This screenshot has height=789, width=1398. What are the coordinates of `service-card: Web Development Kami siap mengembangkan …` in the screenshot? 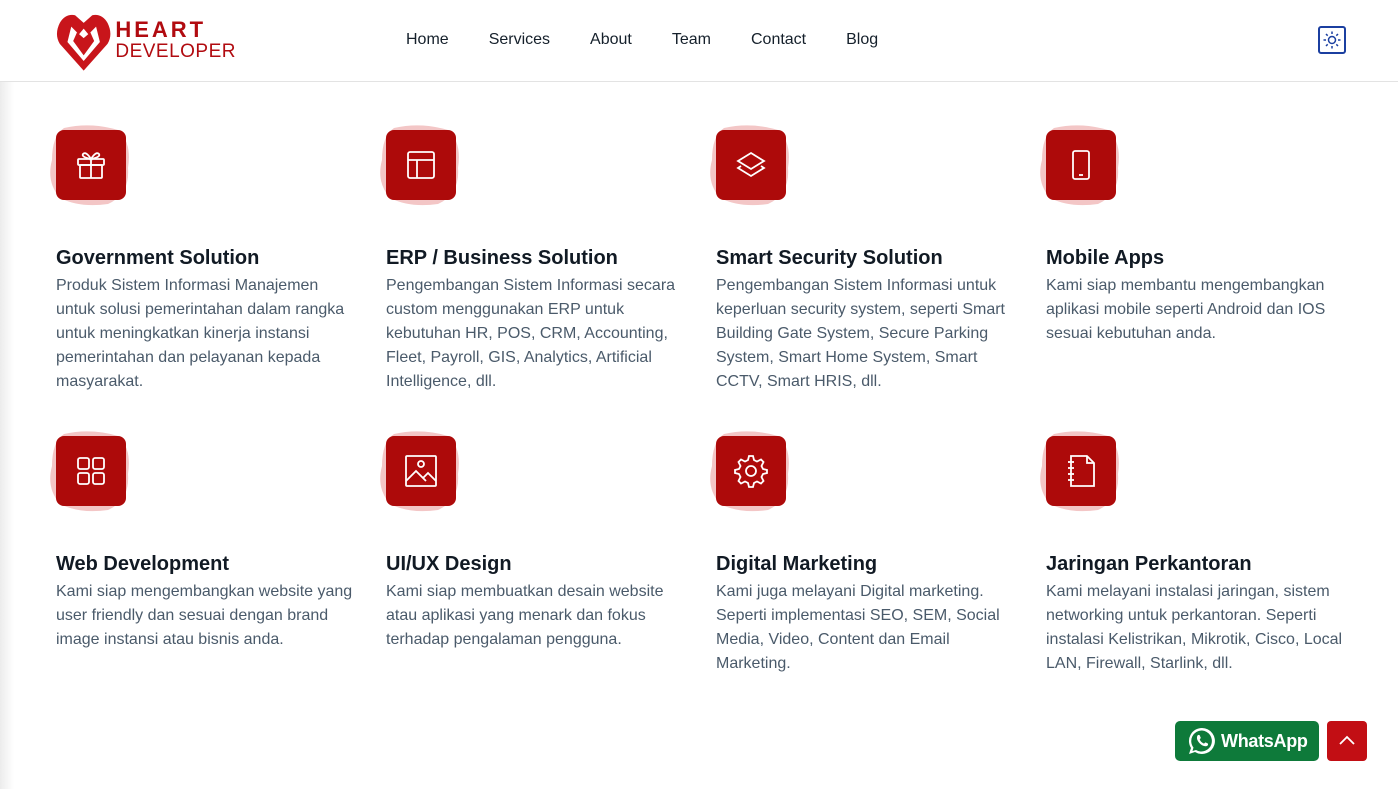 It's located at (218, 583).